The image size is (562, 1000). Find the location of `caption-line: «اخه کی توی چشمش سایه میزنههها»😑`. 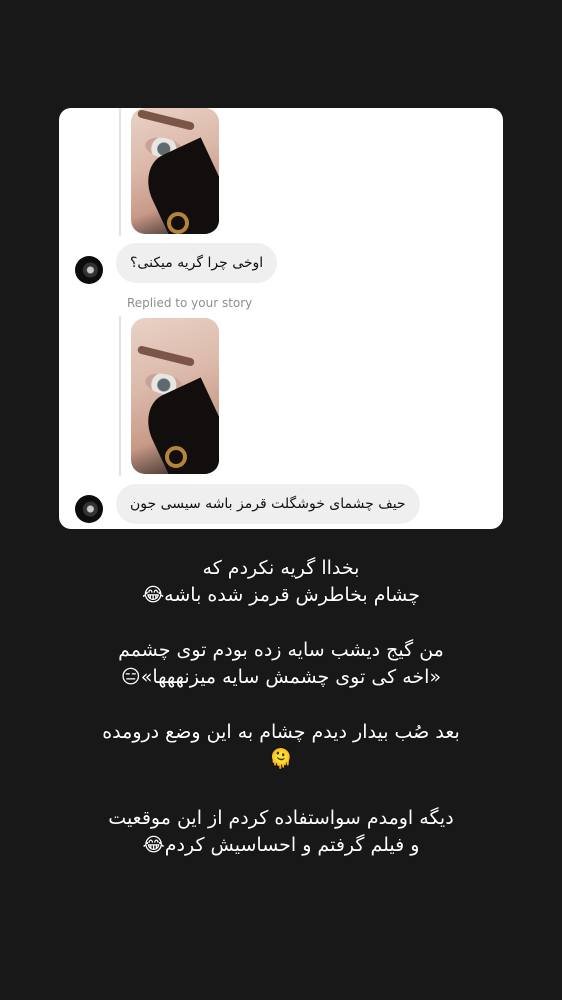

caption-line: «اخه کی توی چشمش سایه میزنههها»😑 is located at coordinates (281, 677).